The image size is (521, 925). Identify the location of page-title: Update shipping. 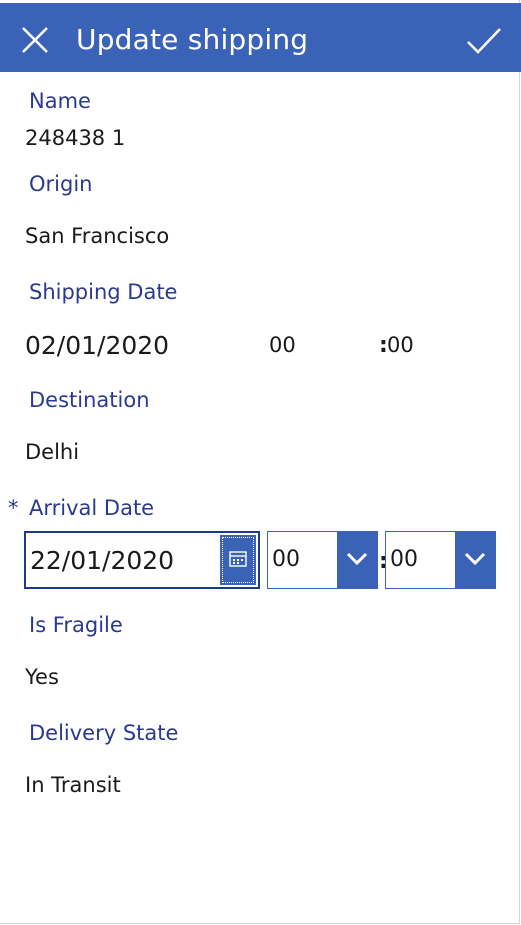
(192, 39).